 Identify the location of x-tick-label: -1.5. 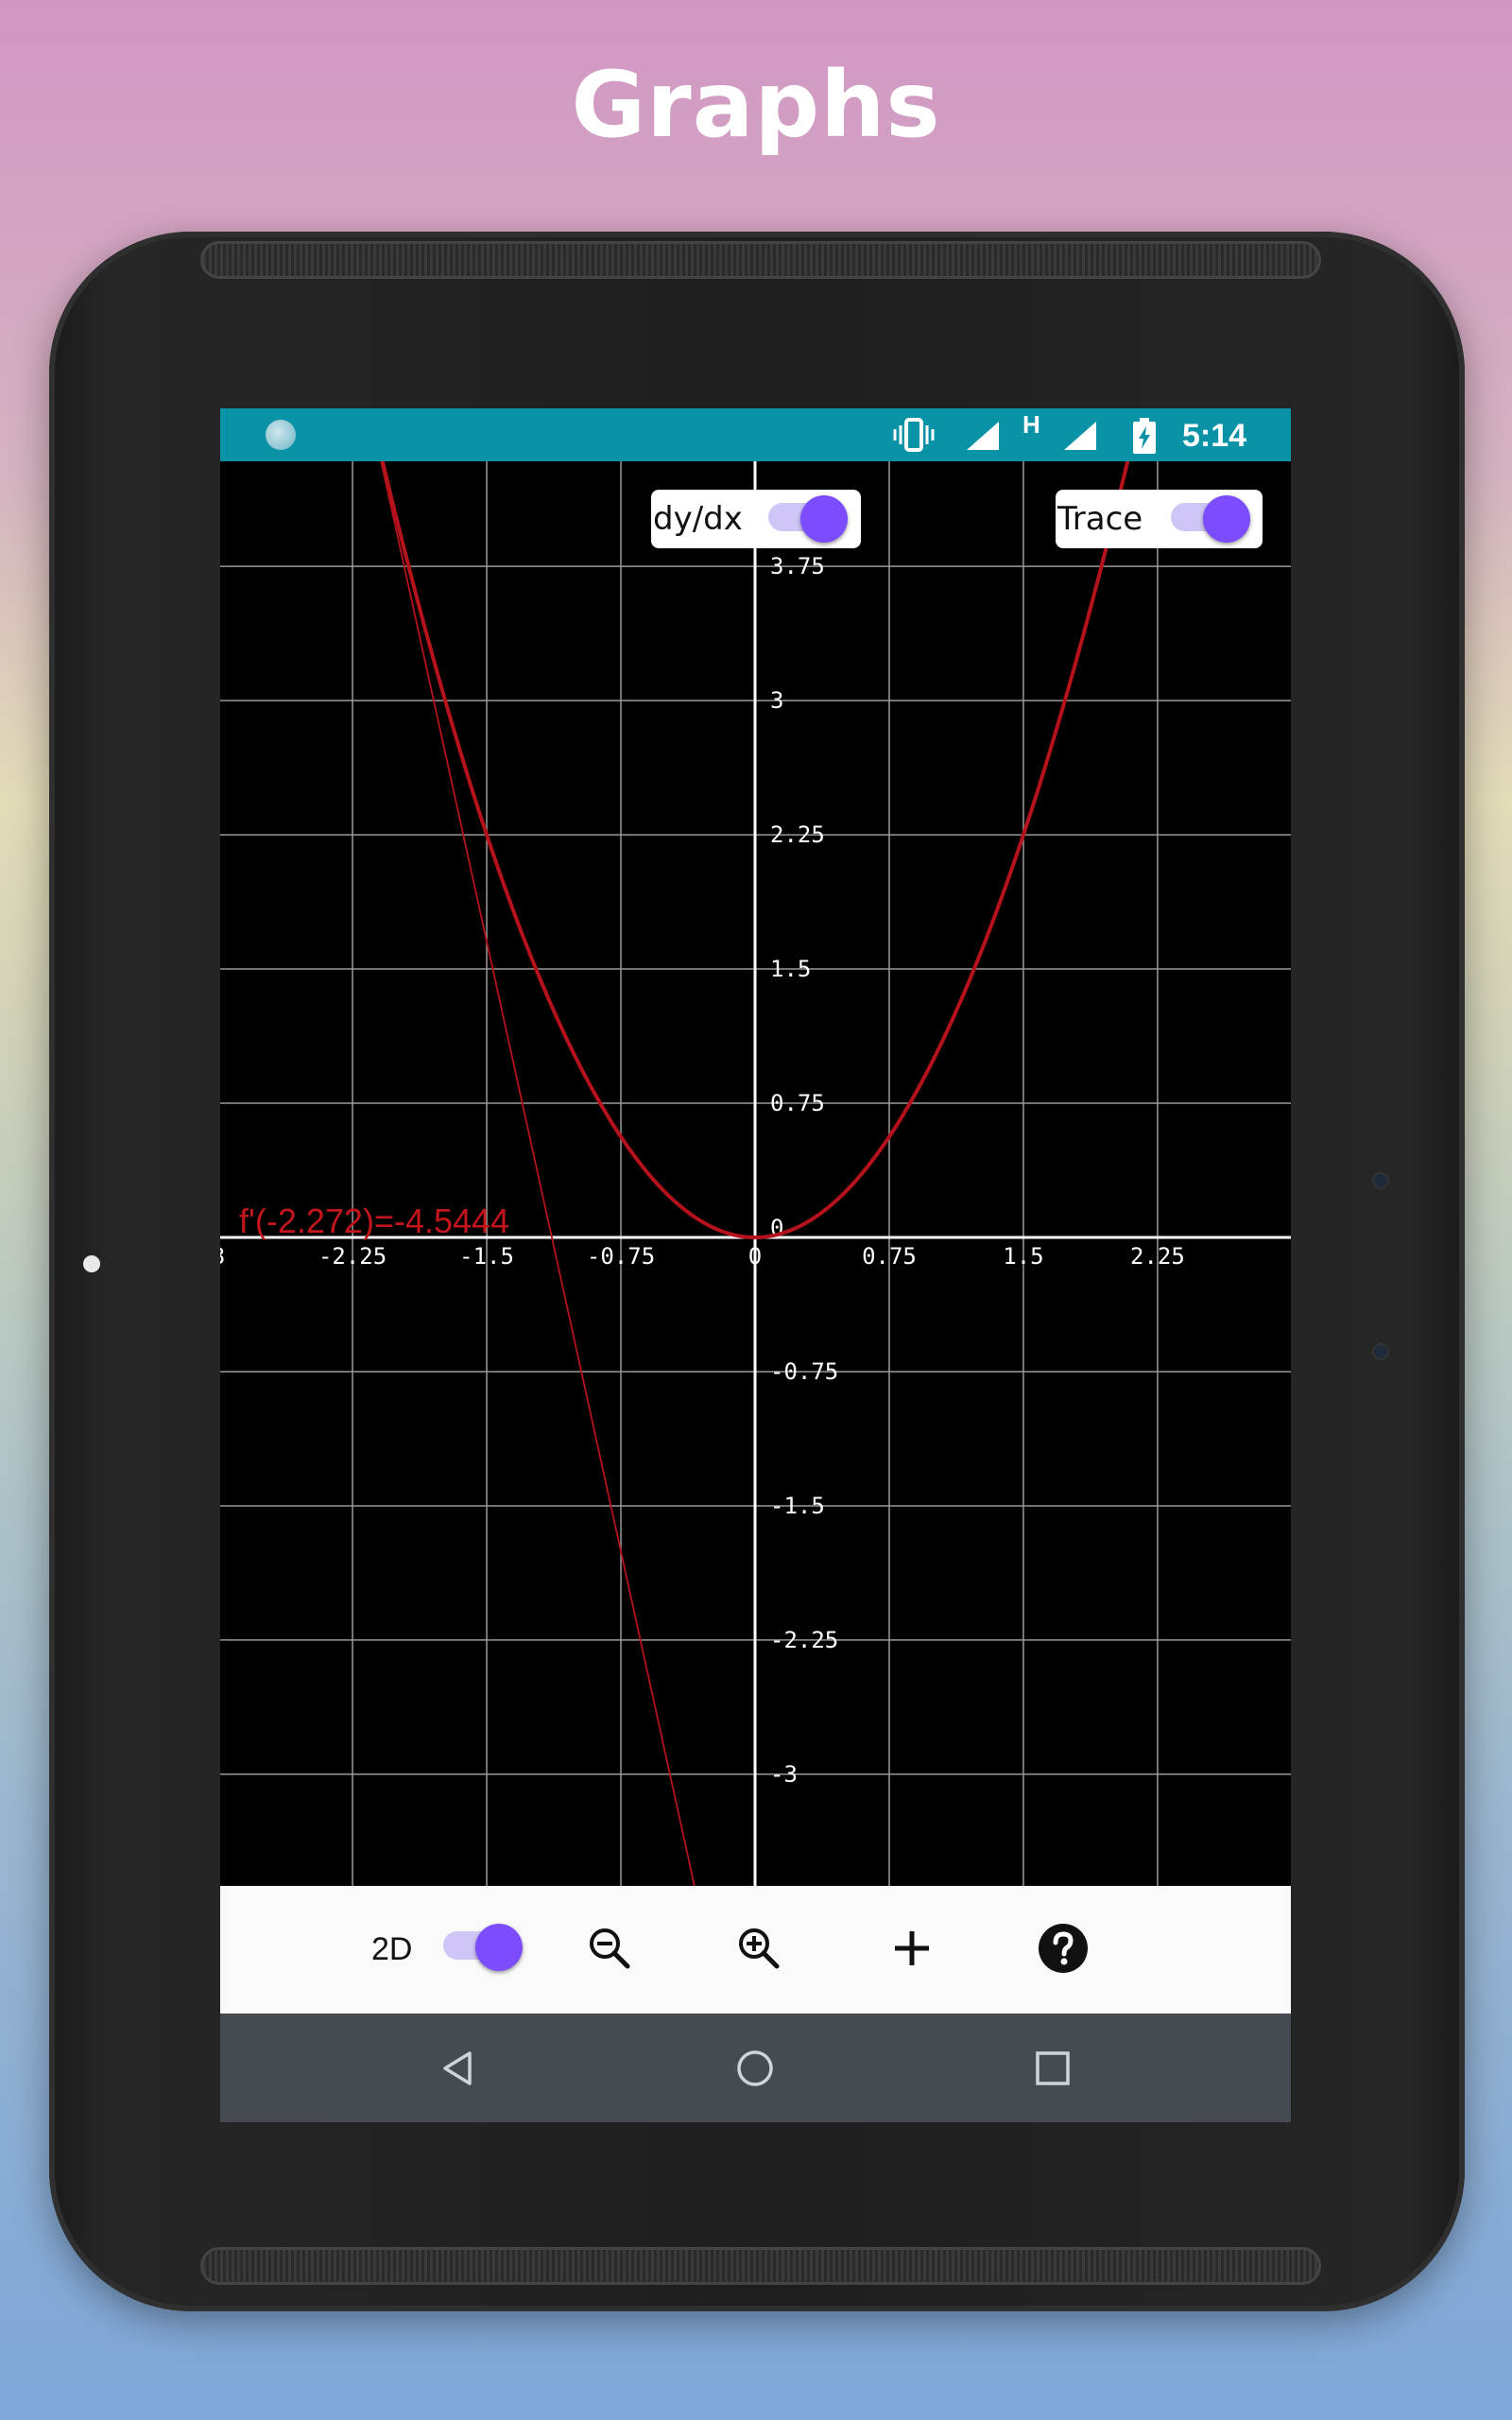
(486, 1256).